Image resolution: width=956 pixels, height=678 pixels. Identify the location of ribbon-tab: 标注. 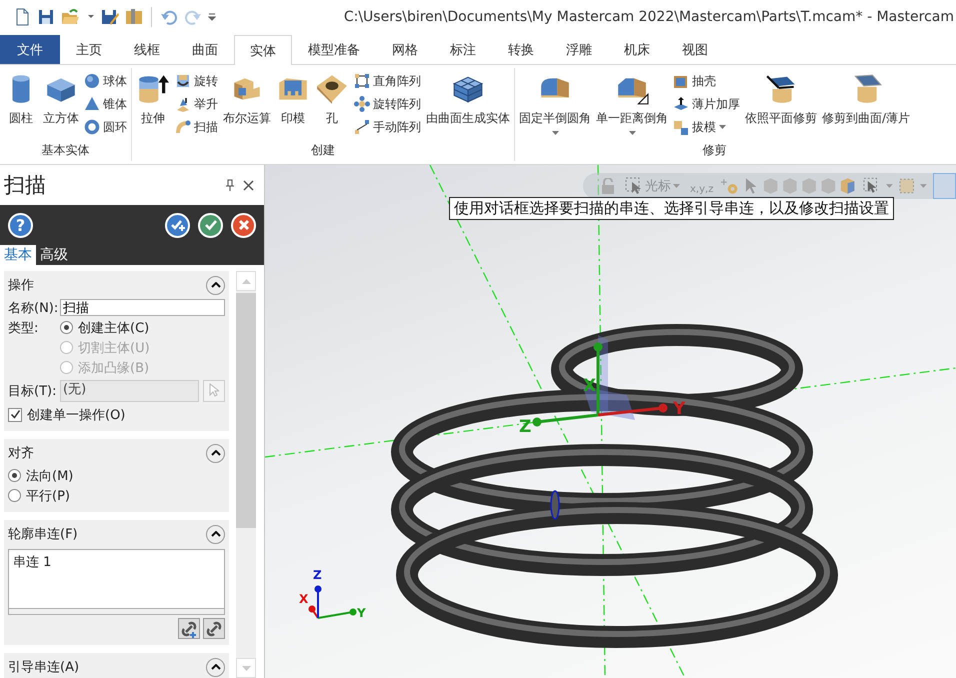
(463, 49).